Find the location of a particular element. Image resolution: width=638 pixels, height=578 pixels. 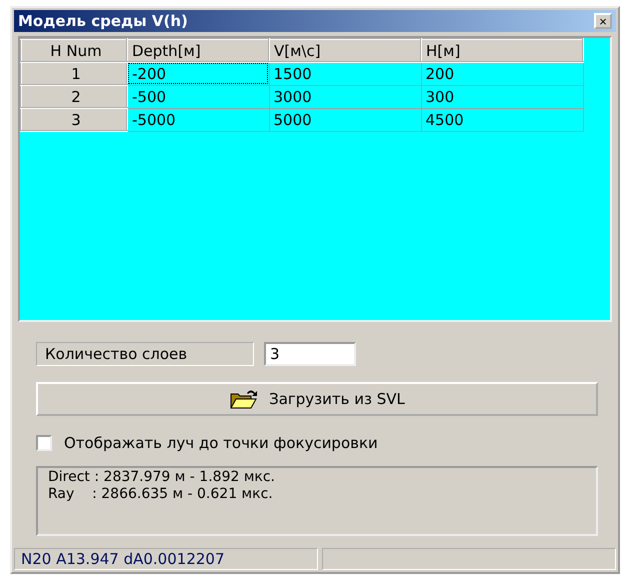

output-line: Ray : 2866.635 м - 0.621 мкс. is located at coordinates (161, 494).